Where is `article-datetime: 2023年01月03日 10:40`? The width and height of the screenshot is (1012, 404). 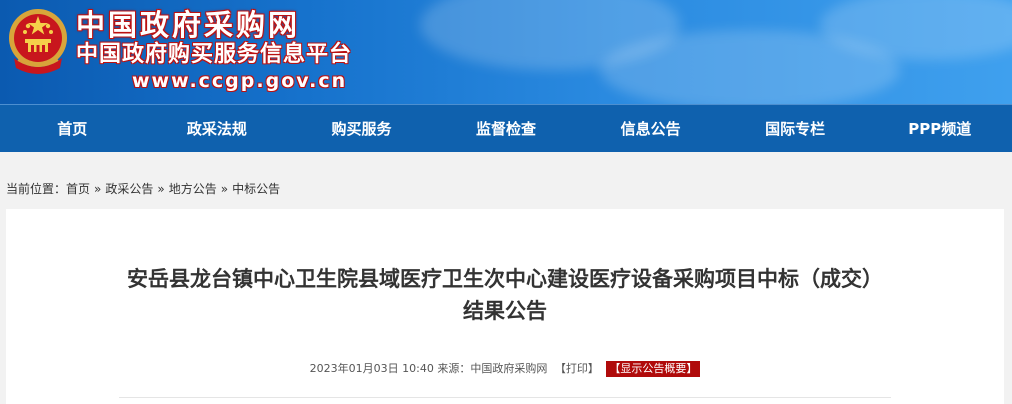 article-datetime: 2023年01月03日 10:40 is located at coordinates (371, 368).